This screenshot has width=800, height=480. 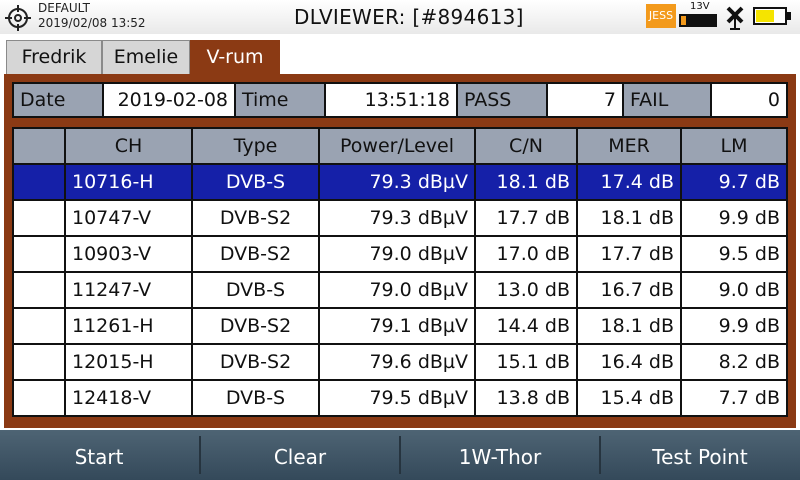 I want to click on table-header-row: CH Type Power/Level C/N MER LM, so click(x=400, y=146).